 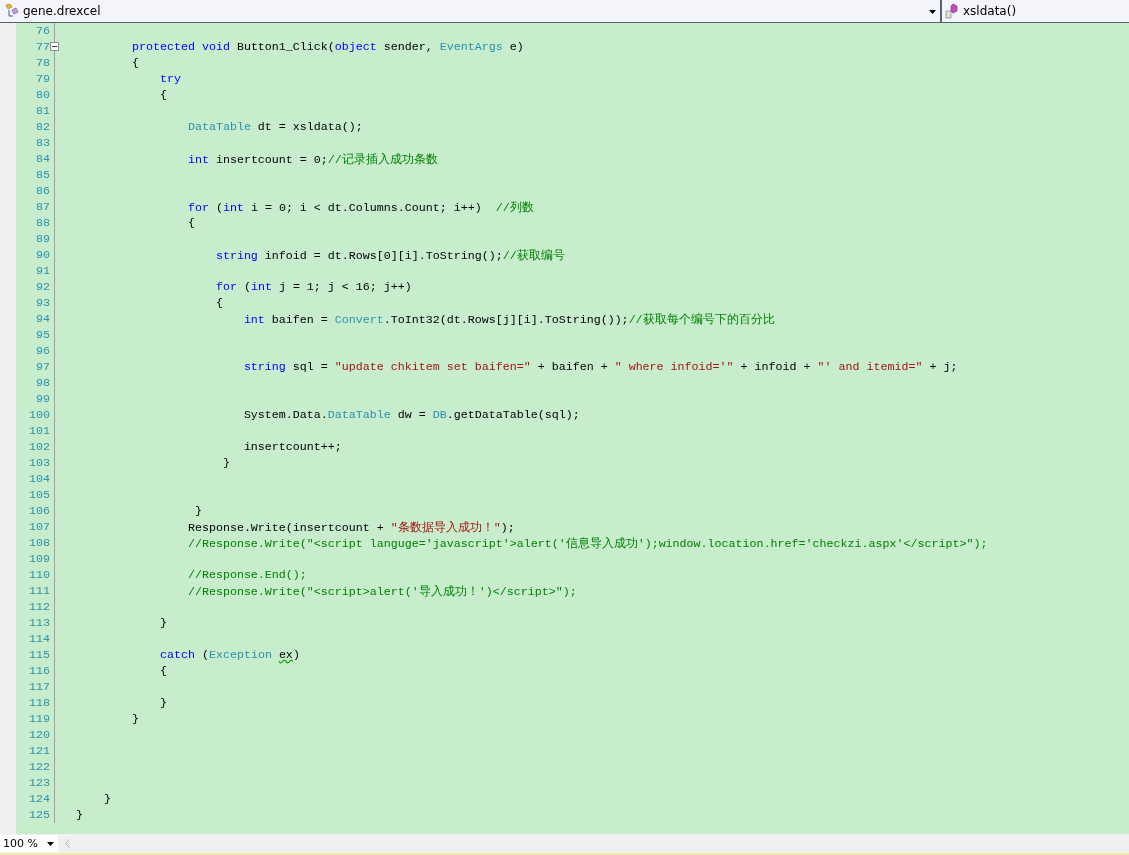 I want to click on line-number: 118, so click(x=39, y=703).